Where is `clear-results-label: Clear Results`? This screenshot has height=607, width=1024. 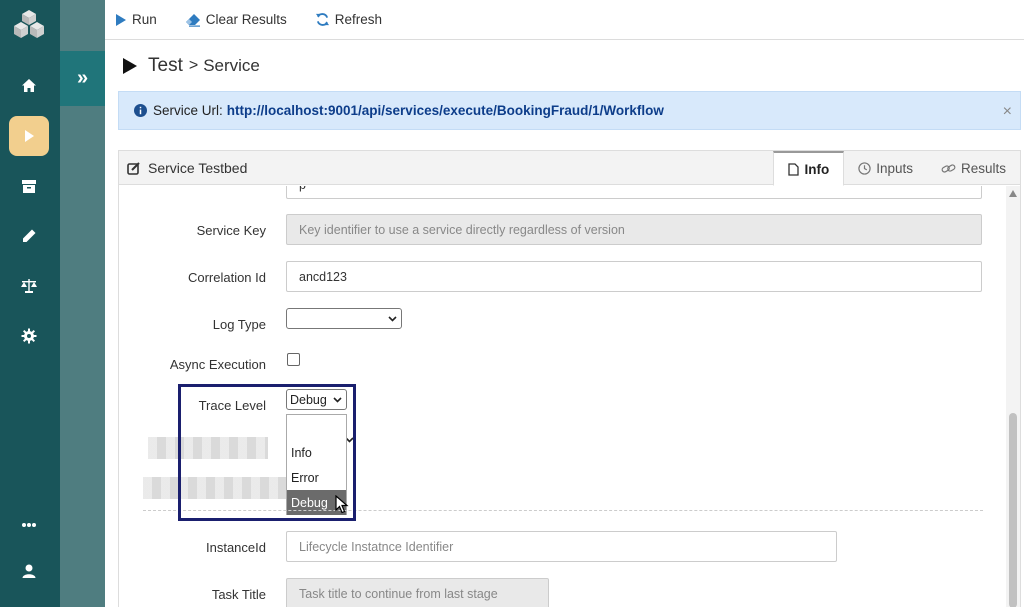 clear-results-label: Clear Results is located at coordinates (246, 19).